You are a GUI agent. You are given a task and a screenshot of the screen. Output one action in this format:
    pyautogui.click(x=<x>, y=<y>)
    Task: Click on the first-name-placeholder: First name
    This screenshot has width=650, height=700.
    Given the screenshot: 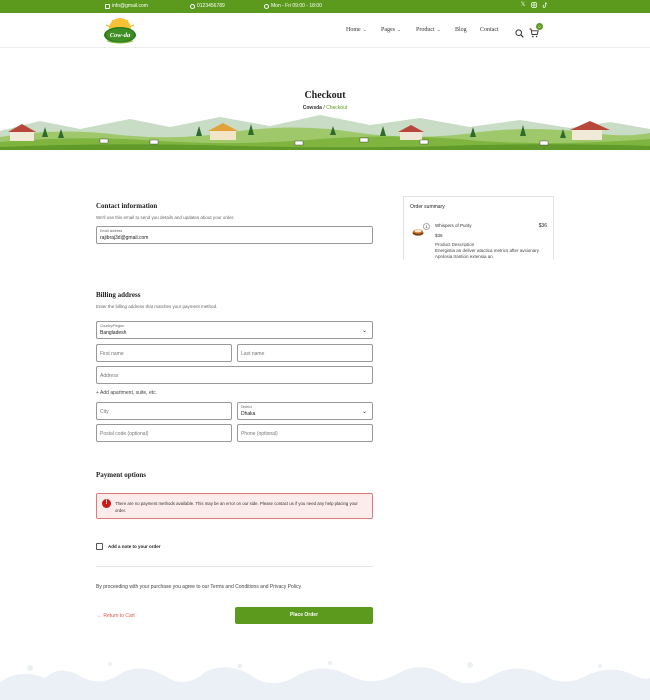 What is the action you would take?
    pyautogui.click(x=112, y=354)
    